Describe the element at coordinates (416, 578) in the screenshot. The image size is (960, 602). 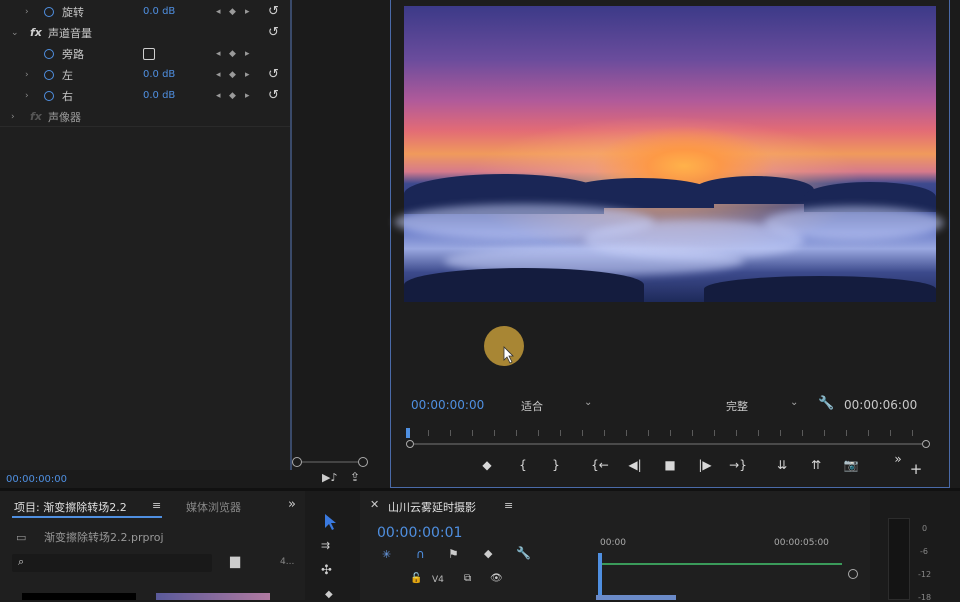
I see `lock-track-icon: 🔓` at that location.